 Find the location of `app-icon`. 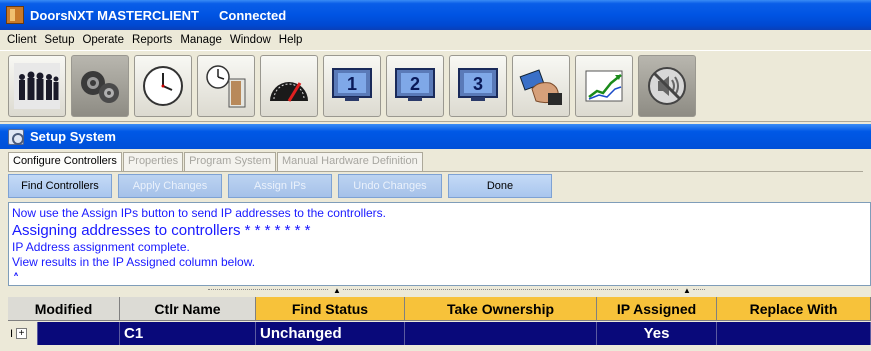

app-icon is located at coordinates (15, 15).